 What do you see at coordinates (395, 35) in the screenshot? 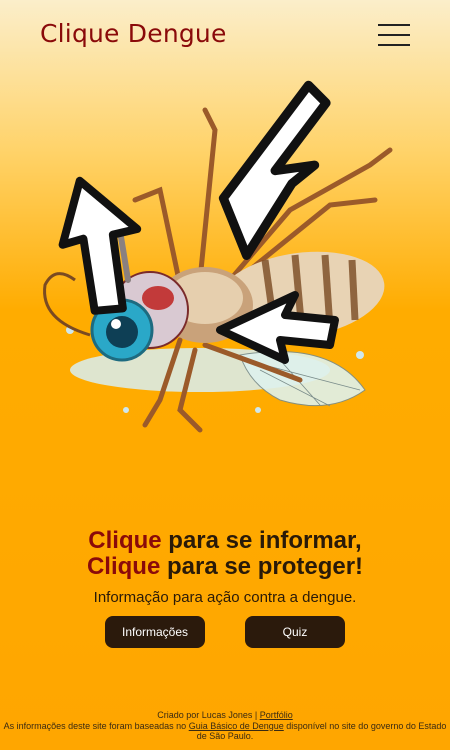
I see `hamburger-menu-icon` at bounding box center [395, 35].